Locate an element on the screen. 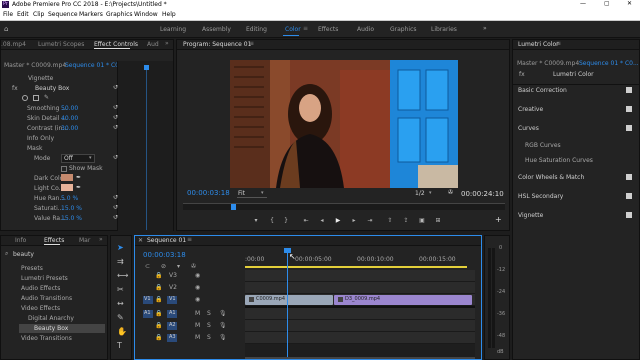  lumetri-section: Lumetri Color is located at coordinates (573, 75).